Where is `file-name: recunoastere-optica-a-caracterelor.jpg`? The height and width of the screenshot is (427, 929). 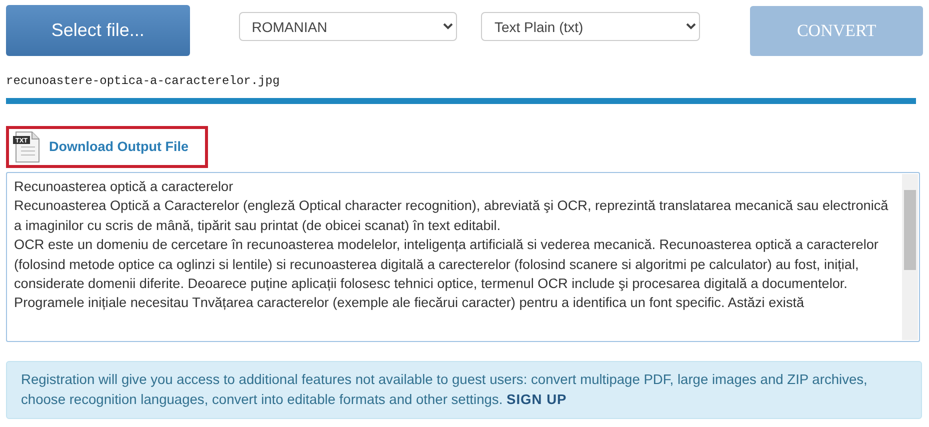 file-name: recunoastere-optica-a-caracterelor.jpg is located at coordinates (143, 81).